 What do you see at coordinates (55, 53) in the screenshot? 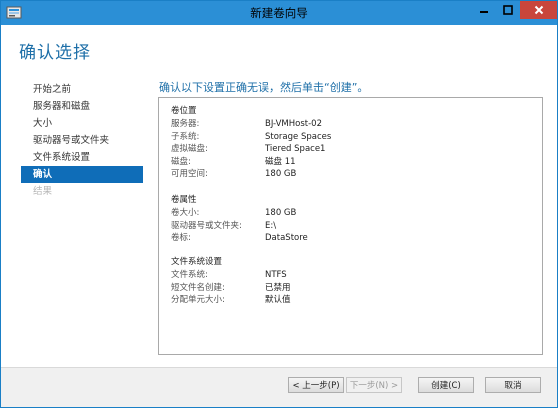
I see `page-title: 确认选择` at bounding box center [55, 53].